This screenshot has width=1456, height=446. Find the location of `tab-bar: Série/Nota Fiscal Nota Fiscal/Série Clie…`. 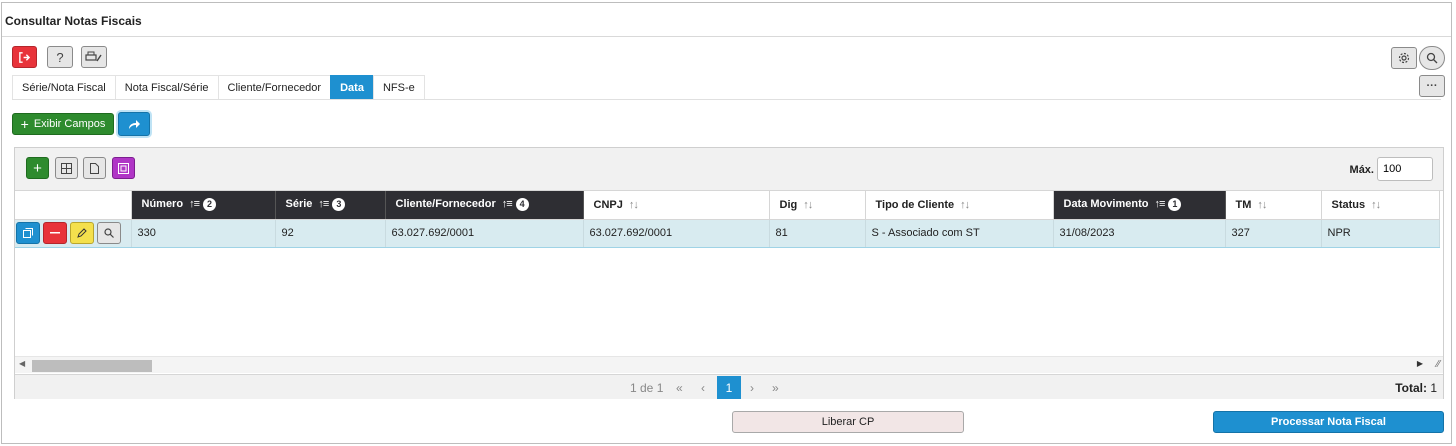

tab-bar: Série/Nota Fiscal Nota Fiscal/Série Clie… is located at coordinates (218, 87).